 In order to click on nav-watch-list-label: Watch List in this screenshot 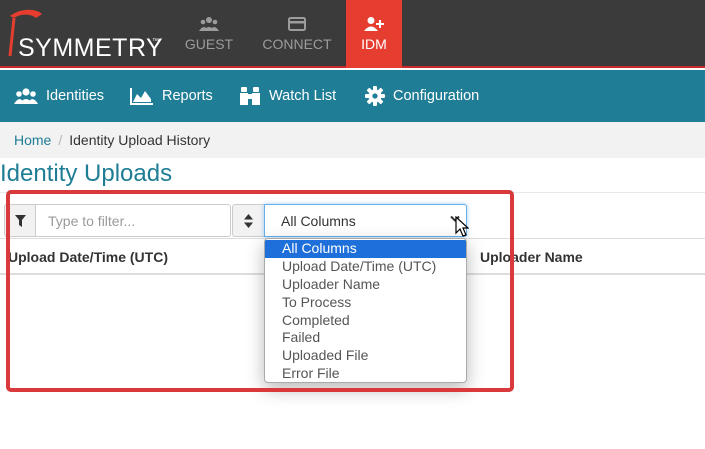, I will do `click(303, 96)`.